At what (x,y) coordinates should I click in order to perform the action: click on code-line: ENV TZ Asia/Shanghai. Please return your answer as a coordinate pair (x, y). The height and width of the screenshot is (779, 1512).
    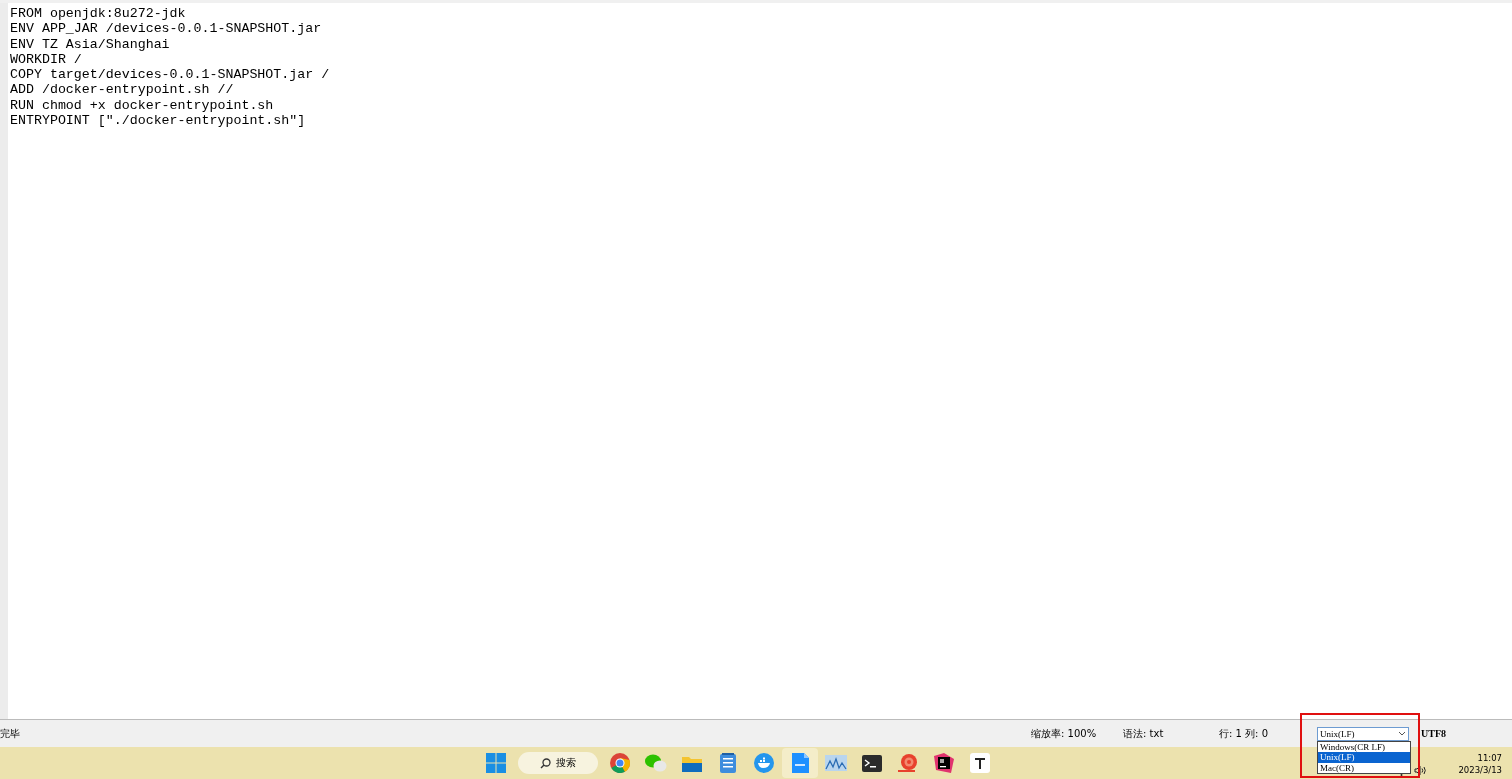
    Looking at the image, I should click on (90, 44).